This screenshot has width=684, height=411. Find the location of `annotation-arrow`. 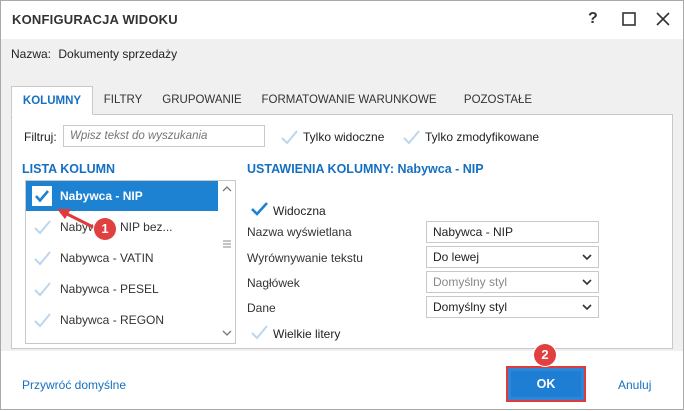

annotation-arrow is located at coordinates (77, 220).